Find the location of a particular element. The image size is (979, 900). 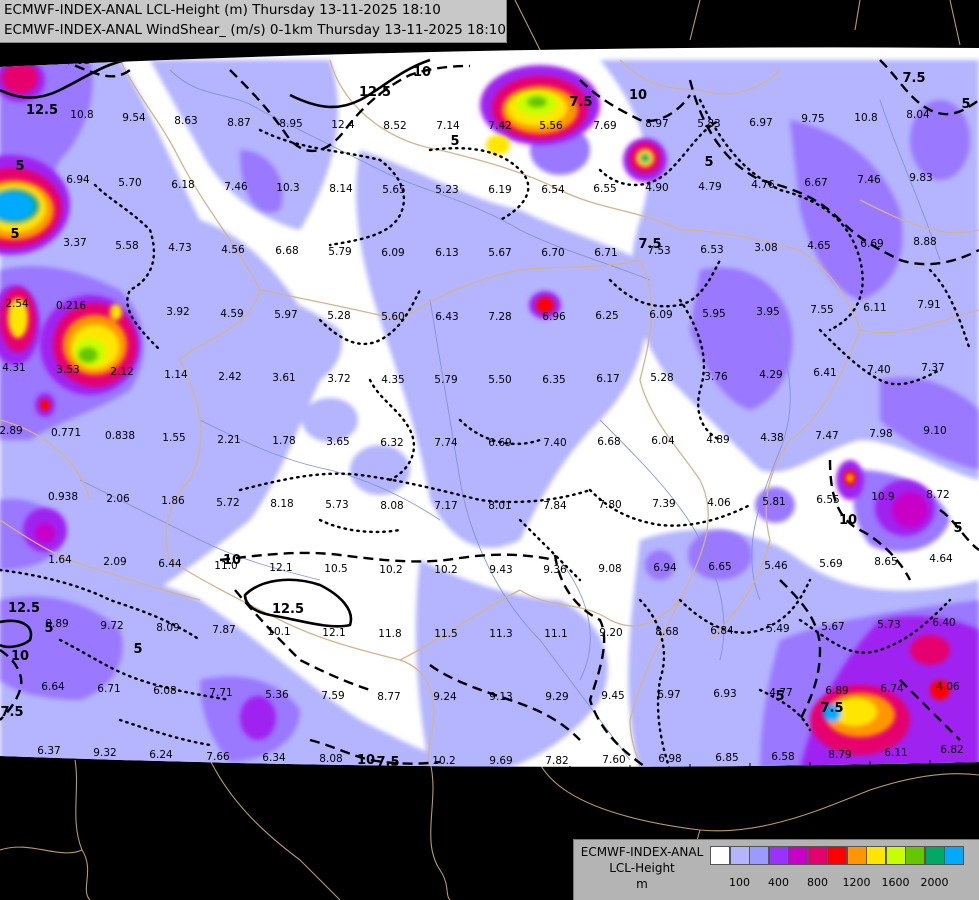

grid-value: 4.90 is located at coordinates (656, 188).